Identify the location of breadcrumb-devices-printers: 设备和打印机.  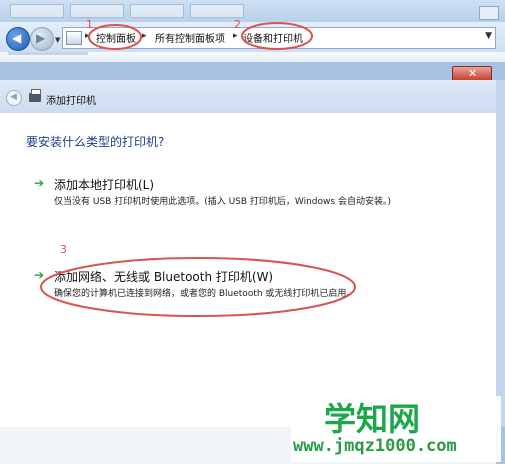
(273, 37).